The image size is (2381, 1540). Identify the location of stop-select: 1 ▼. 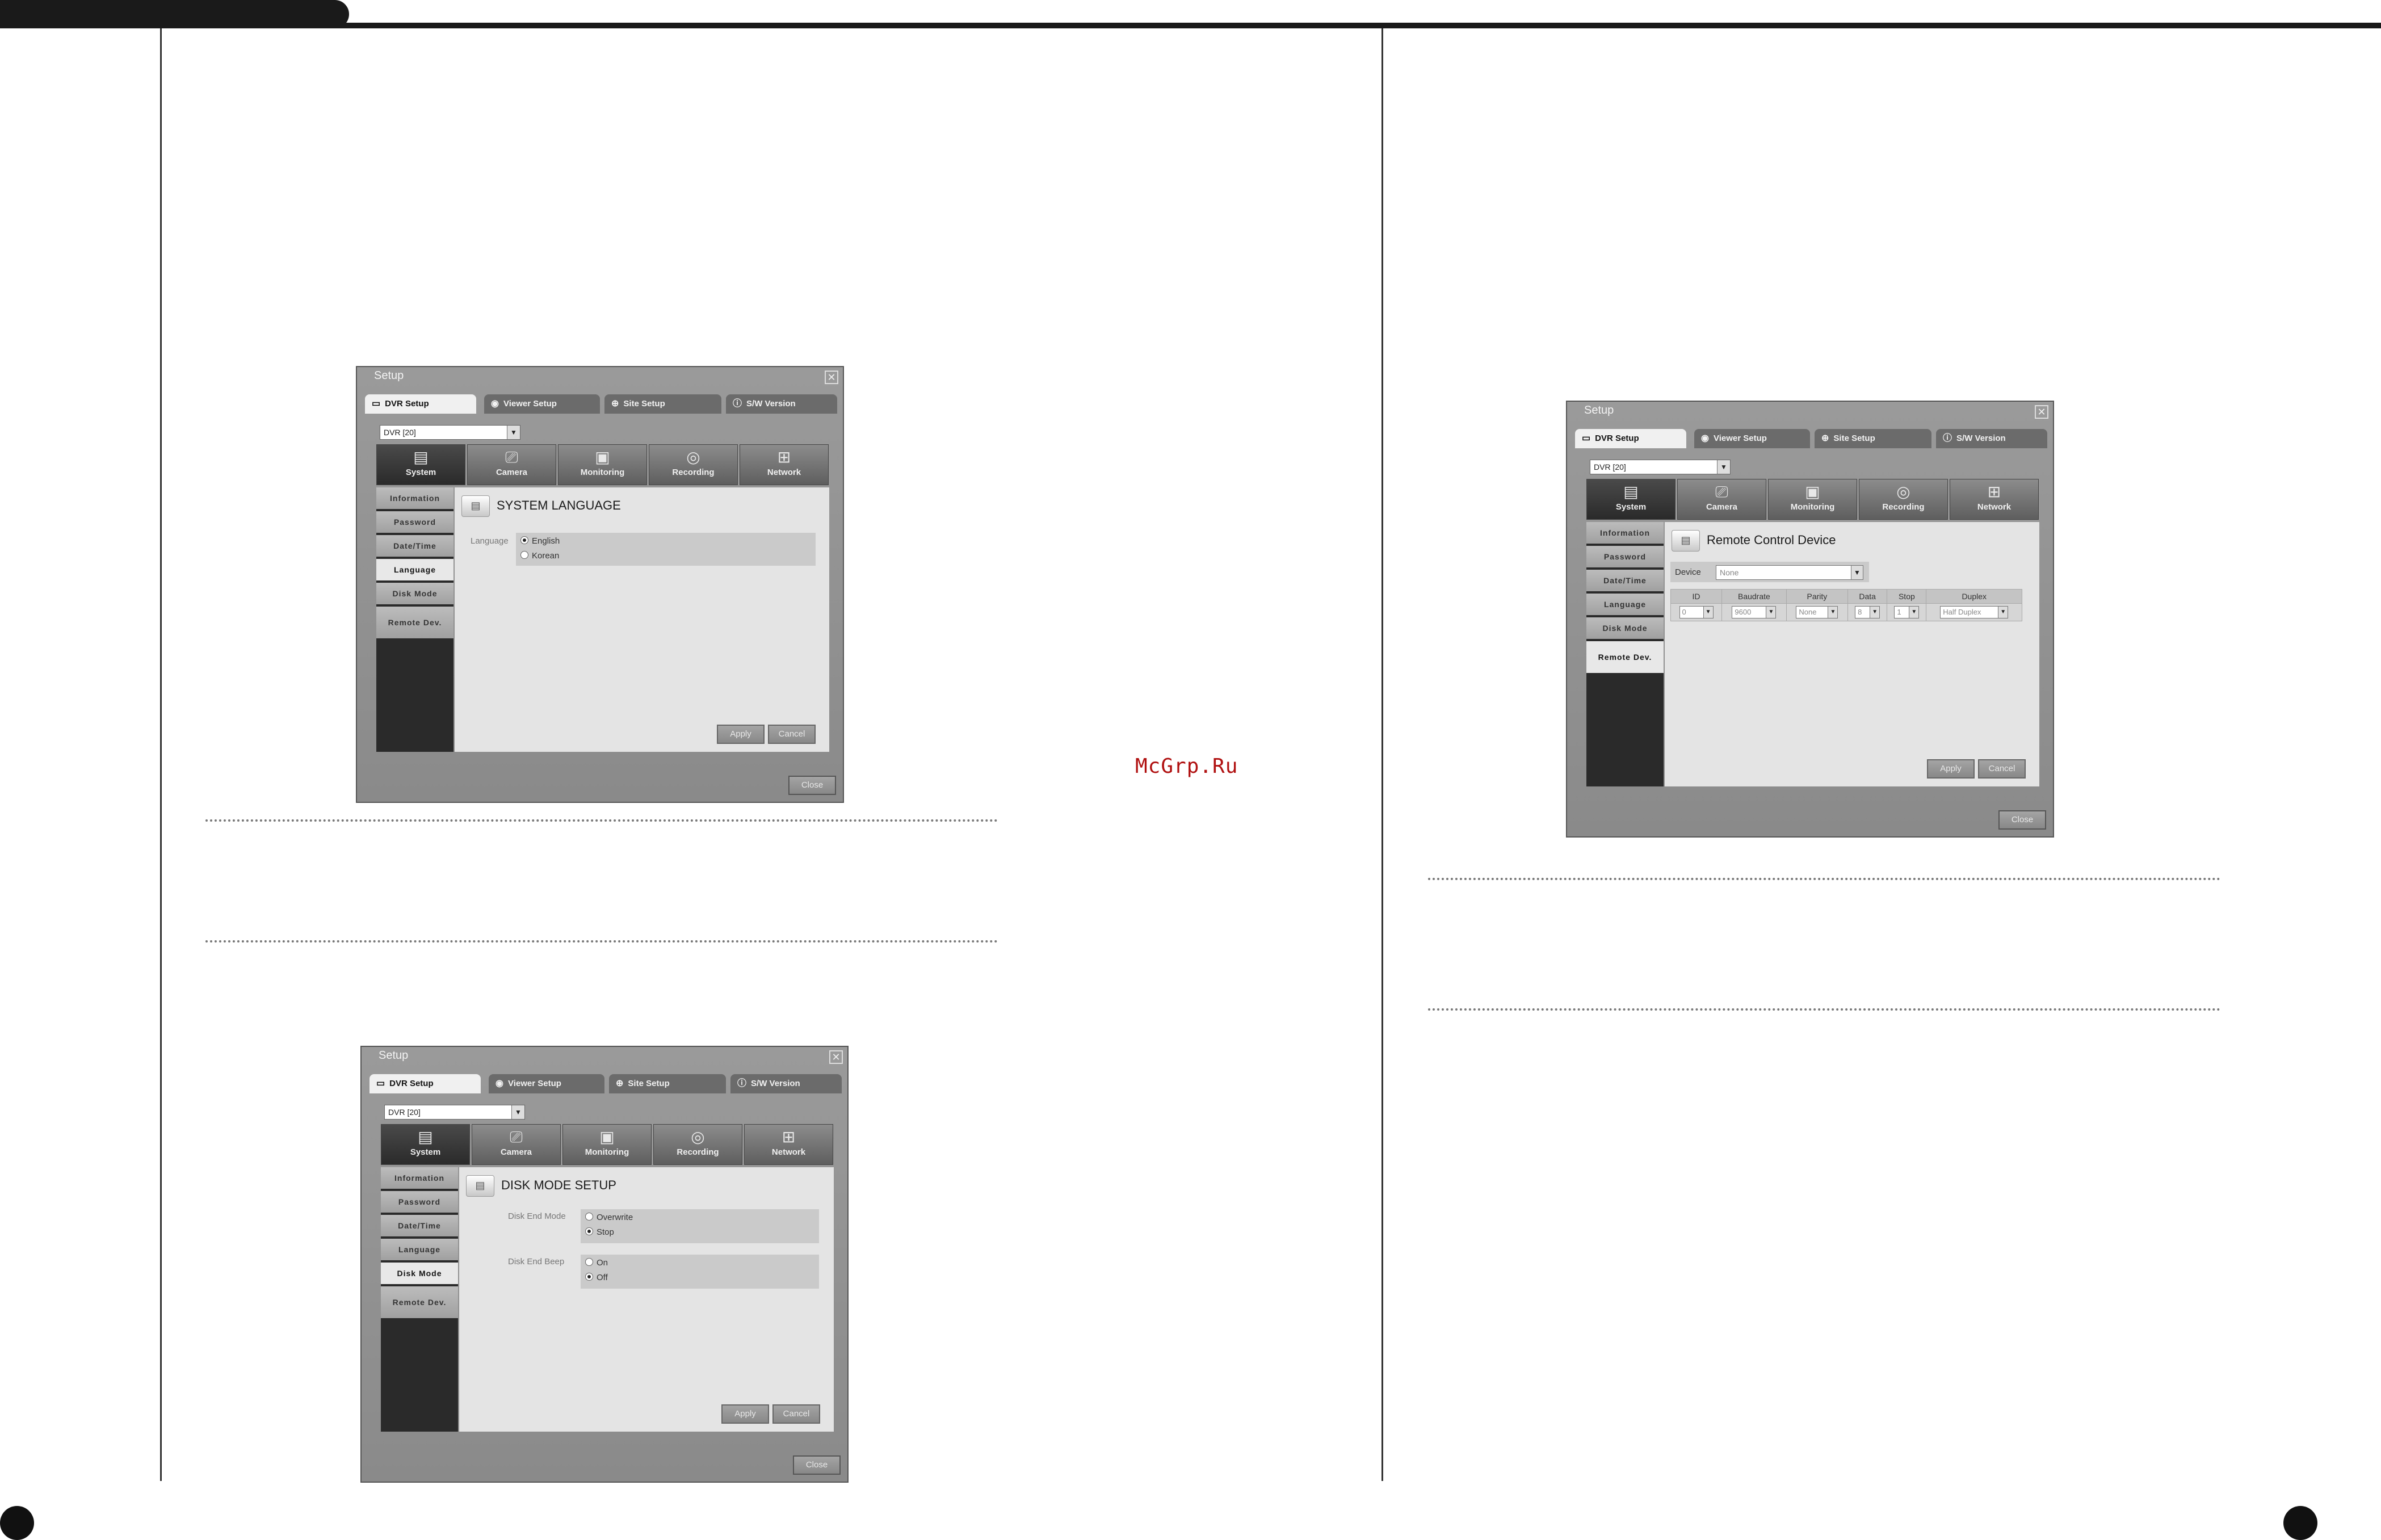
(1907, 612).